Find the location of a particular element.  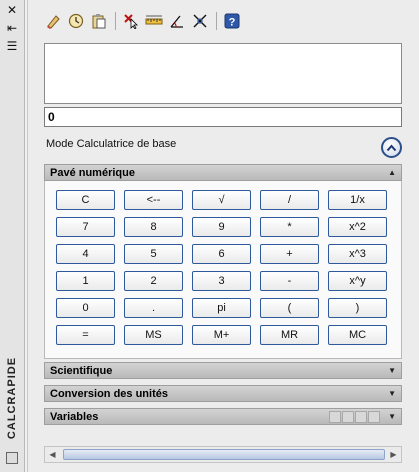

distance-icon is located at coordinates (154, 21).